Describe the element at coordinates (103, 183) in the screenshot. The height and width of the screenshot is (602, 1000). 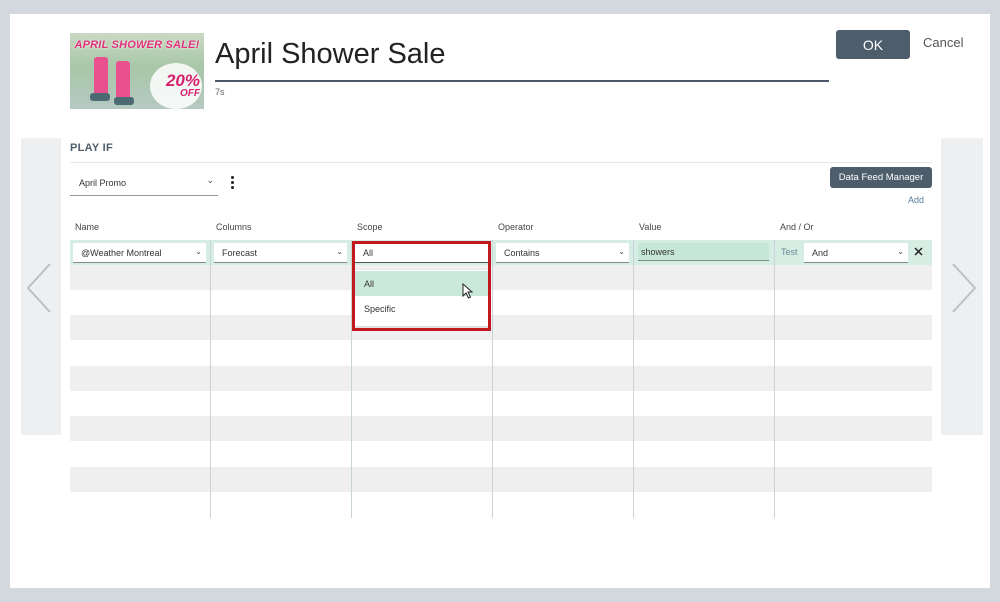
I see `promo-select-value: April Promo` at that location.